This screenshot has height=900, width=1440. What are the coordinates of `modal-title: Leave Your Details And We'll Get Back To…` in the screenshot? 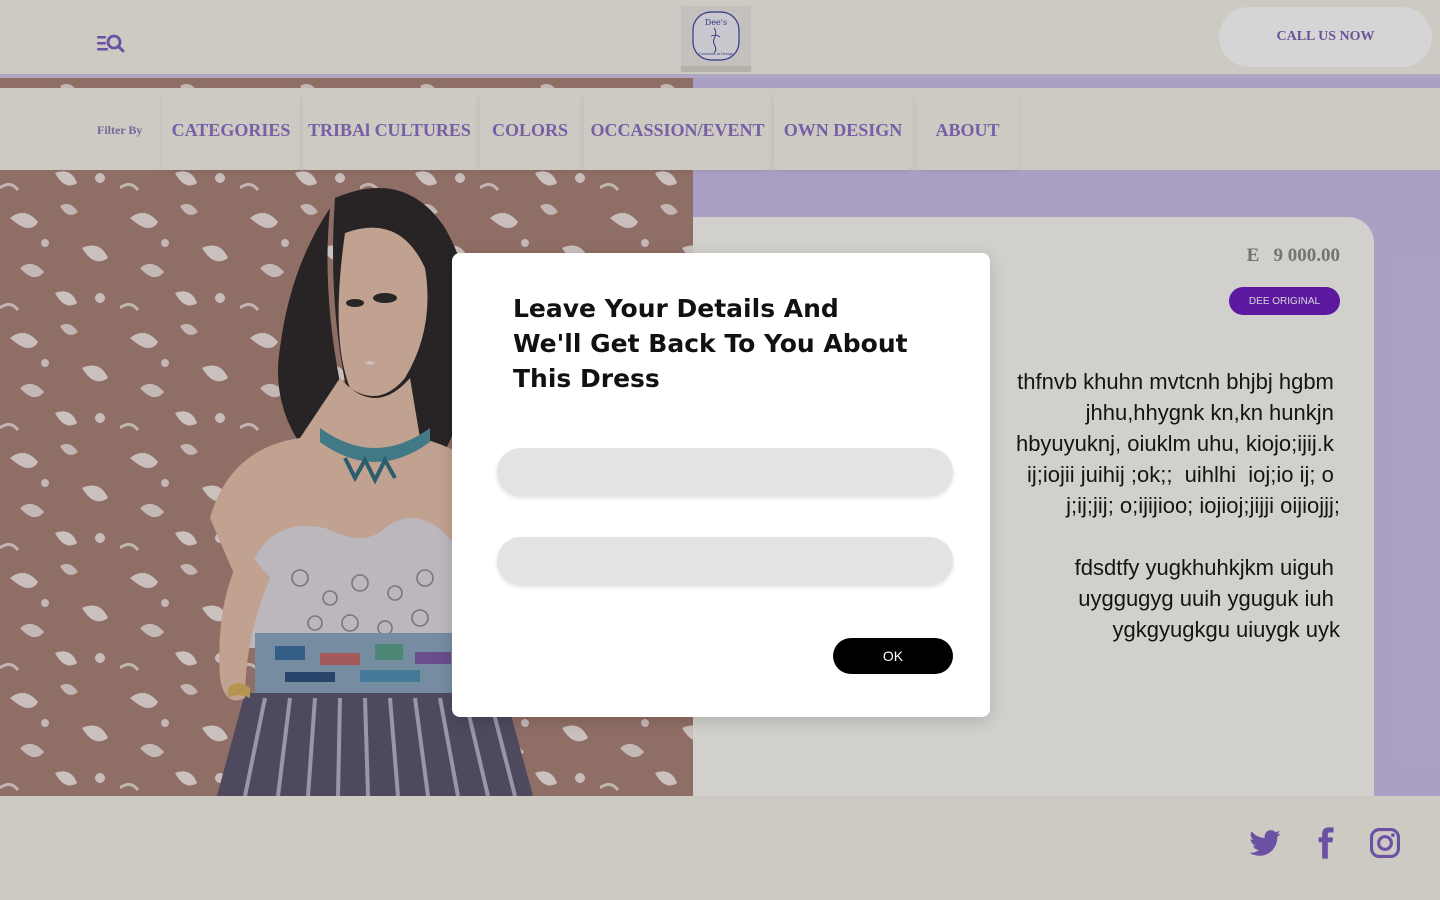 It's located at (710, 343).